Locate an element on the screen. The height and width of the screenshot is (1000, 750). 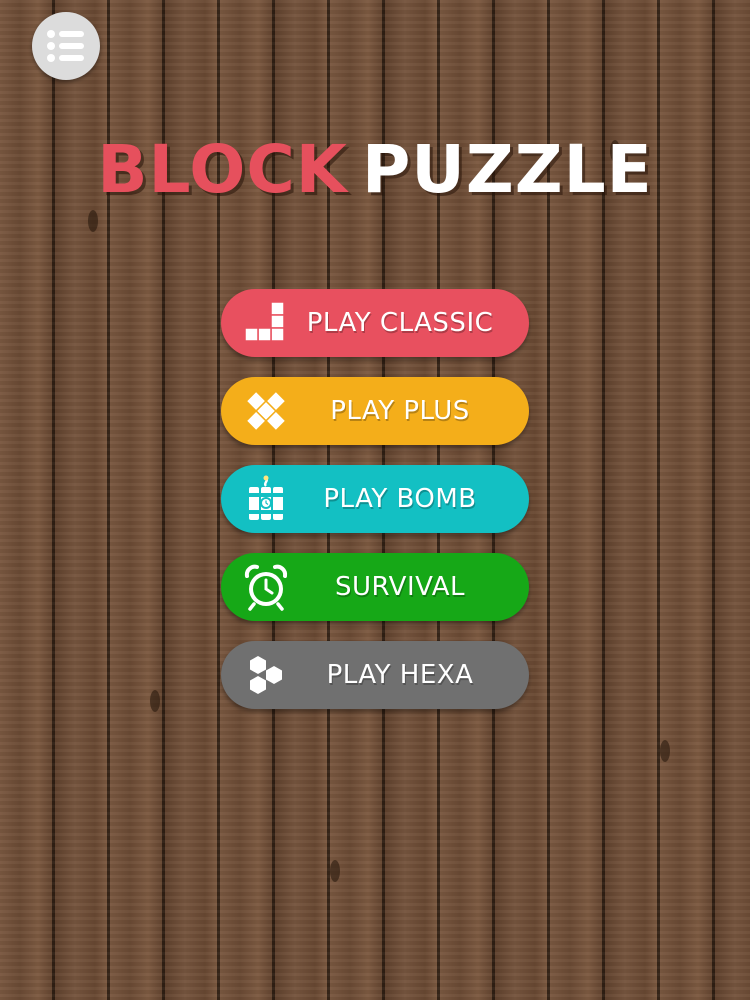
play-plus-button: PLAY PLUS is located at coordinates (375, 411).